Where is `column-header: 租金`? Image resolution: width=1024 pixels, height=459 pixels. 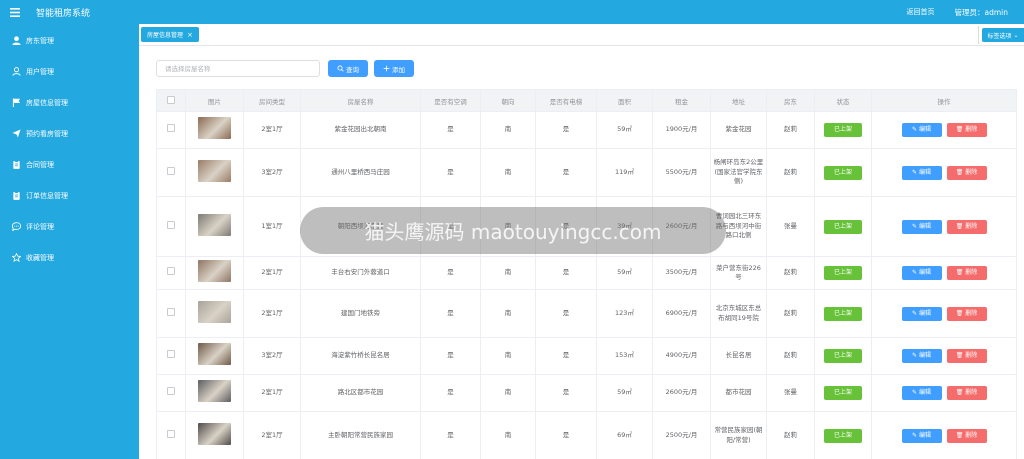
column-header: 租金 is located at coordinates (681, 100).